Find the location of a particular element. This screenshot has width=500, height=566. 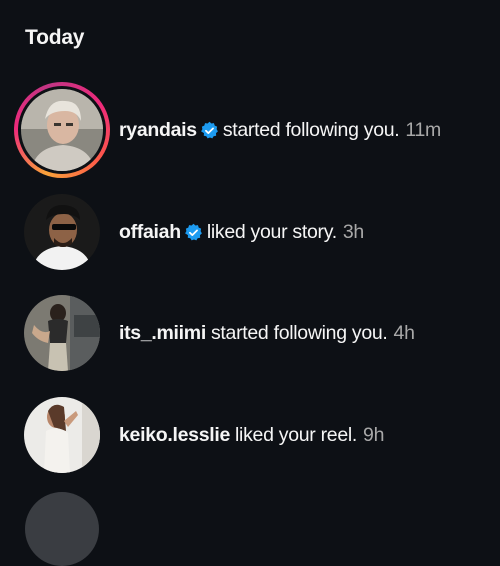

notification-action: liked your story. is located at coordinates (271, 232).